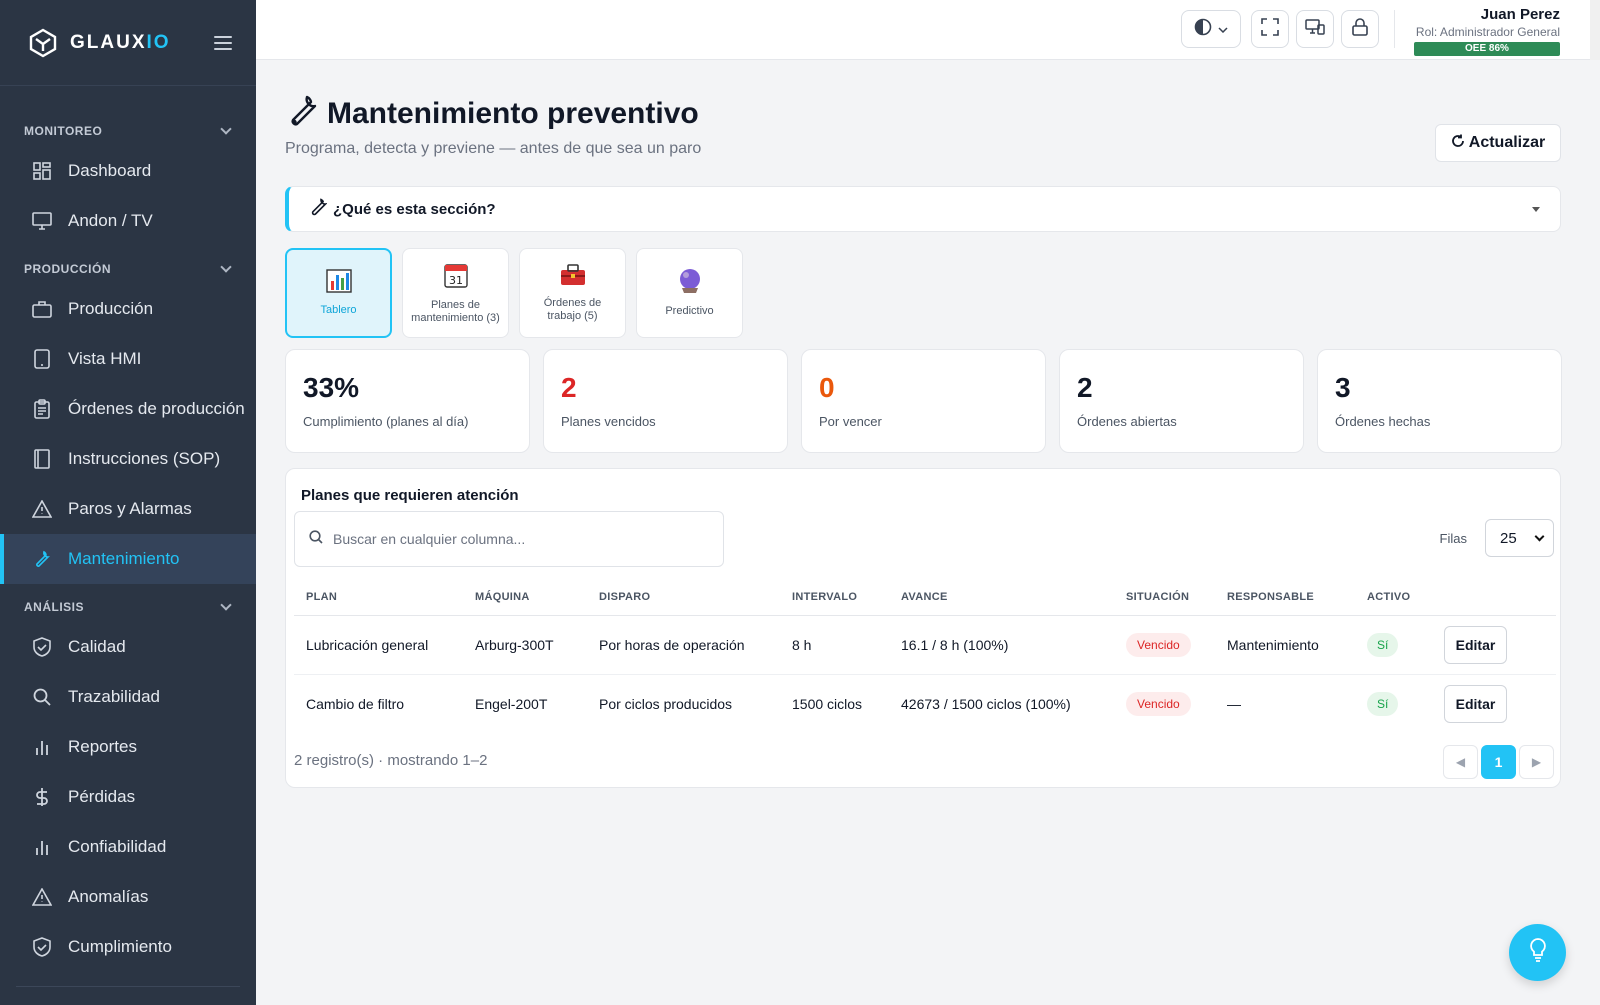  I want to click on sidebar-item-cumplimiento: Cumplimiento, so click(128, 947).